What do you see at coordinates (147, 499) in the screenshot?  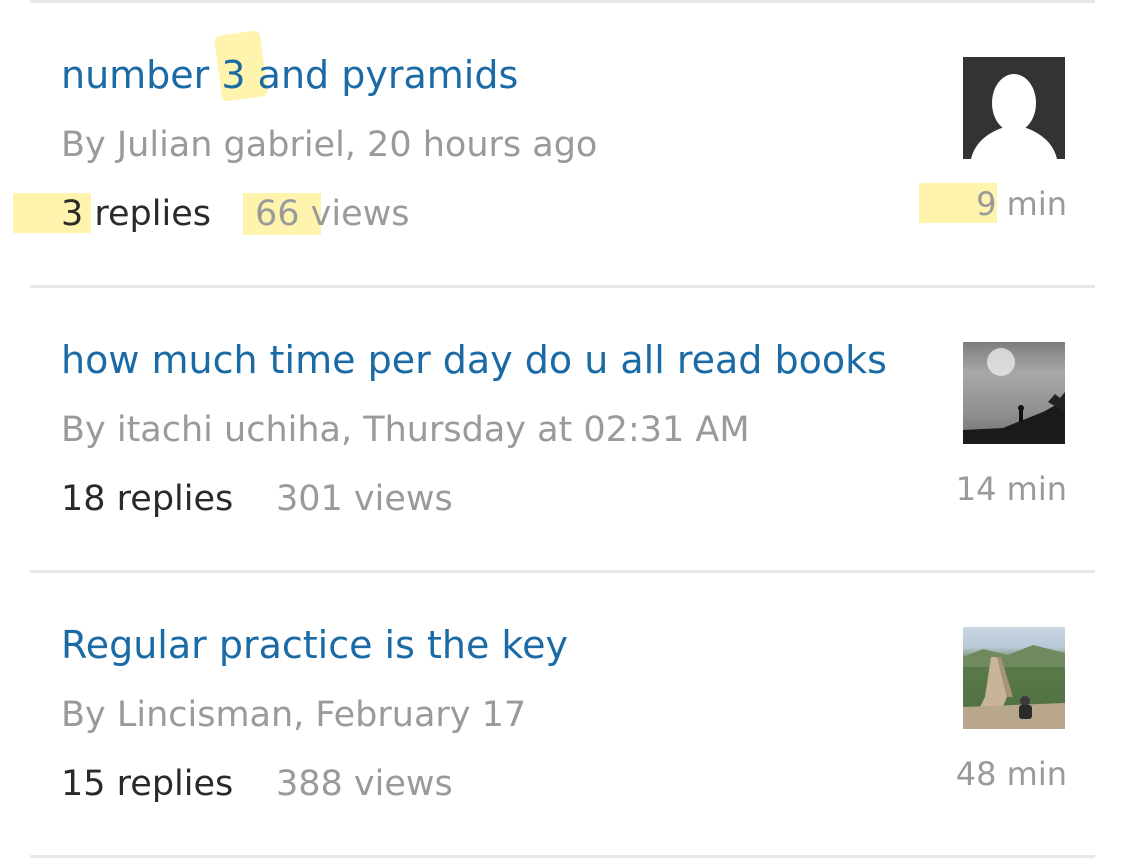 I see `replies-count: 18 replies` at bounding box center [147, 499].